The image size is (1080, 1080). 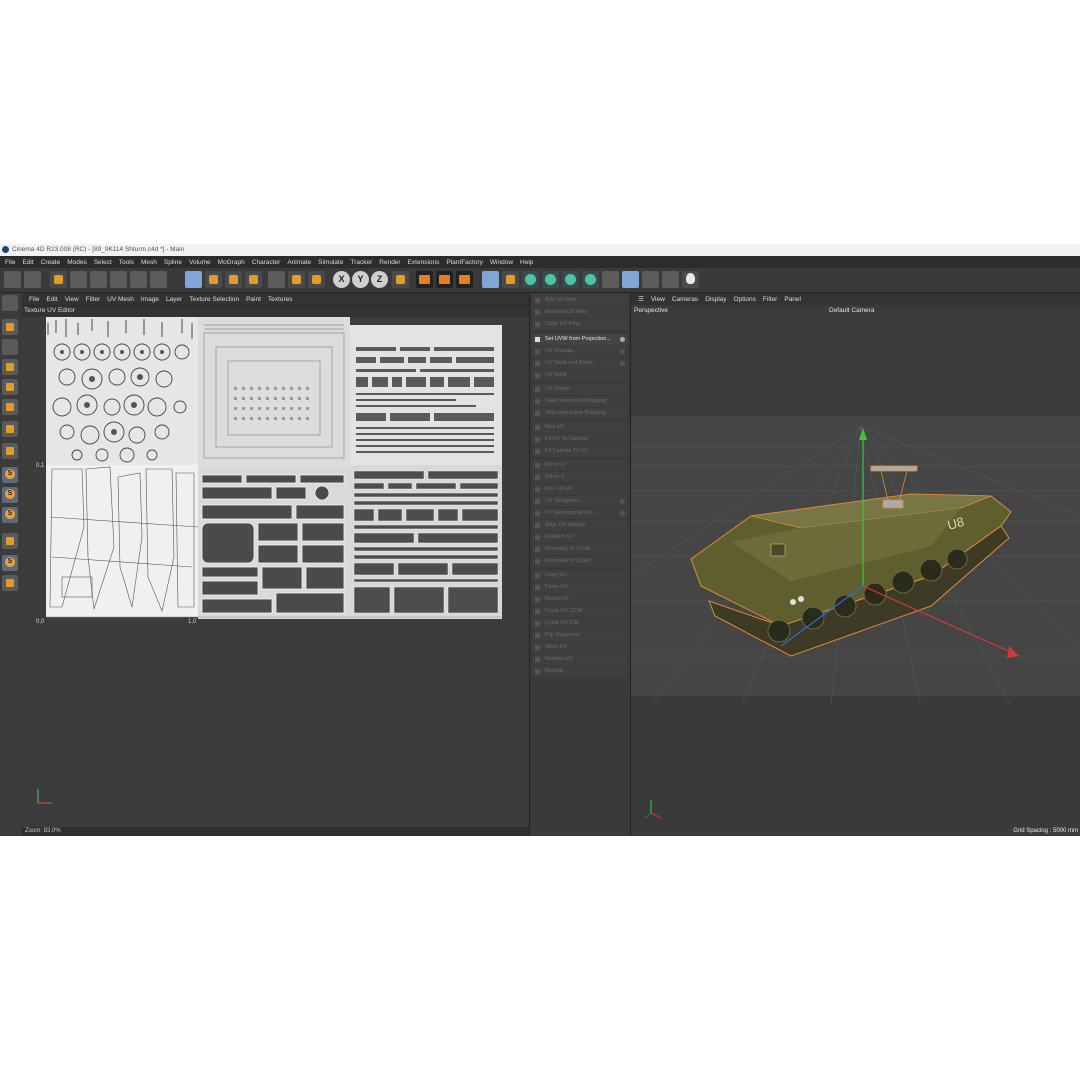 What do you see at coordinates (233, 279) in the screenshot?
I see `rotate-tool-icon` at bounding box center [233, 279].